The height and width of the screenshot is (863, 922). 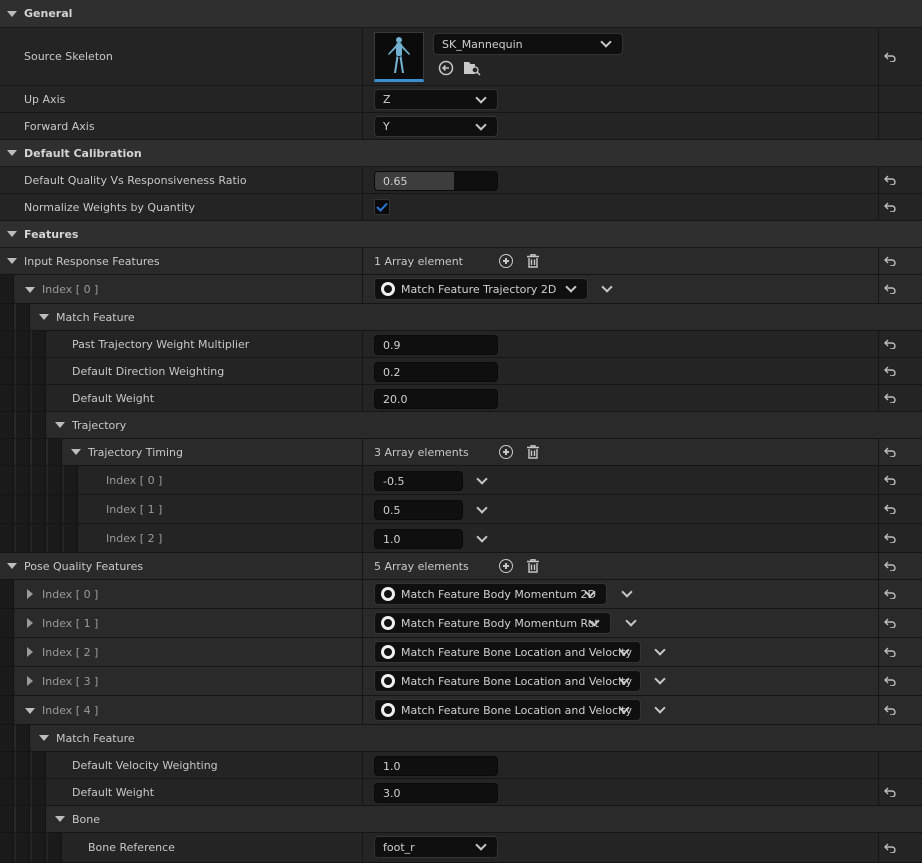 What do you see at coordinates (399, 57) in the screenshot?
I see `skeleton-thumbnail` at bounding box center [399, 57].